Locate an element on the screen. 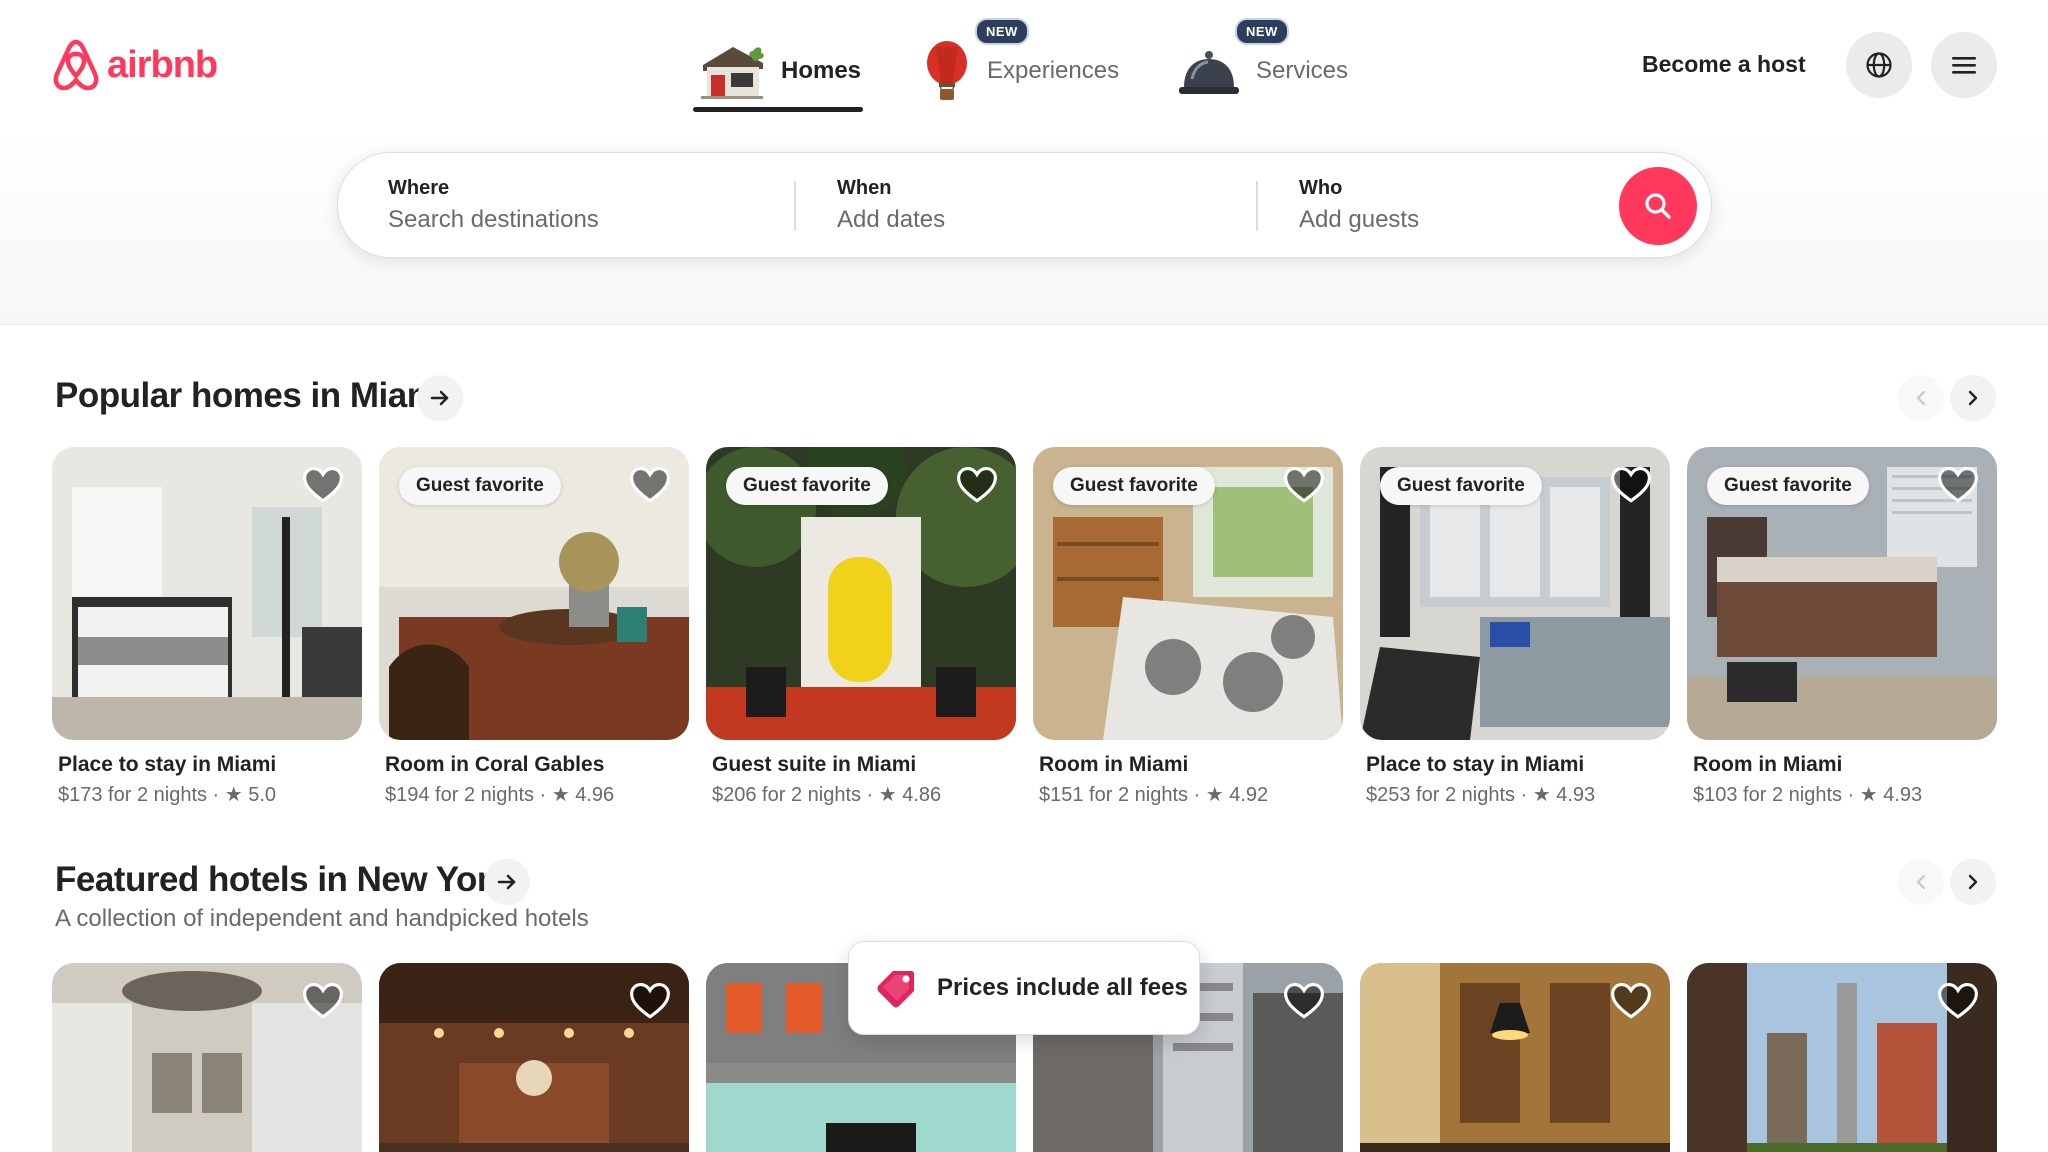  services-new-badge: NEW is located at coordinates (1262, 31).